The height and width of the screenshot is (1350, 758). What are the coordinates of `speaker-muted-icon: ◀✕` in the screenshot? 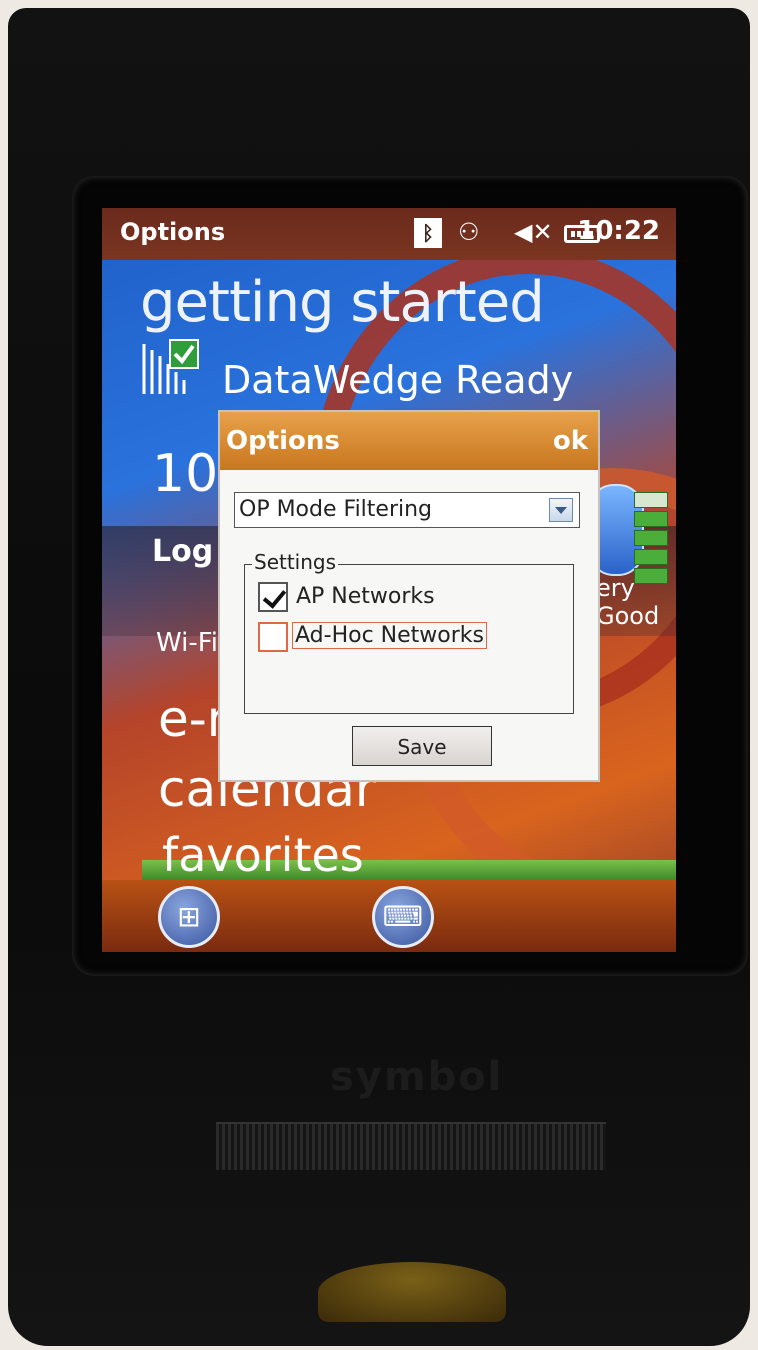 It's located at (533, 234).